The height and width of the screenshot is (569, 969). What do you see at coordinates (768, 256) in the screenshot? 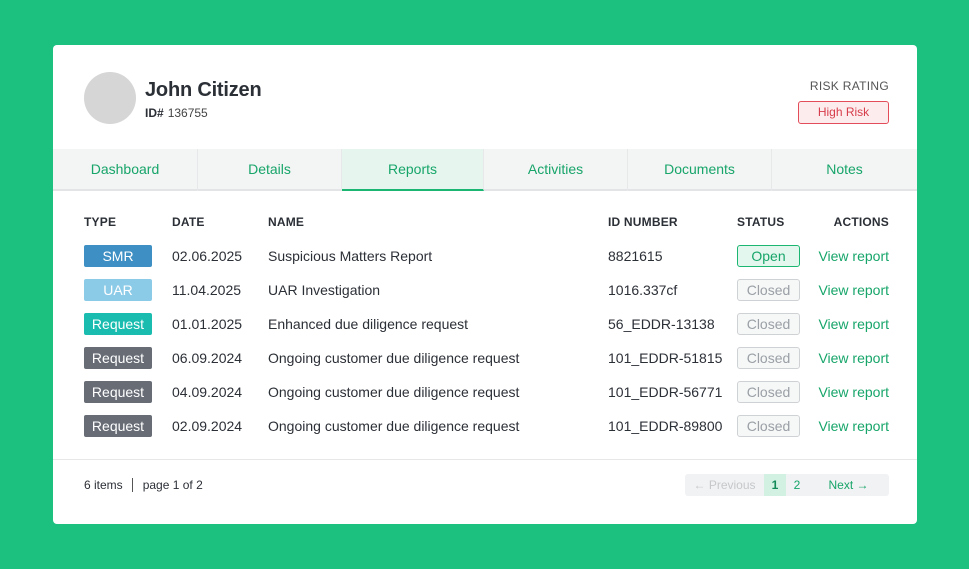
I see `status-badge: Open` at bounding box center [768, 256].